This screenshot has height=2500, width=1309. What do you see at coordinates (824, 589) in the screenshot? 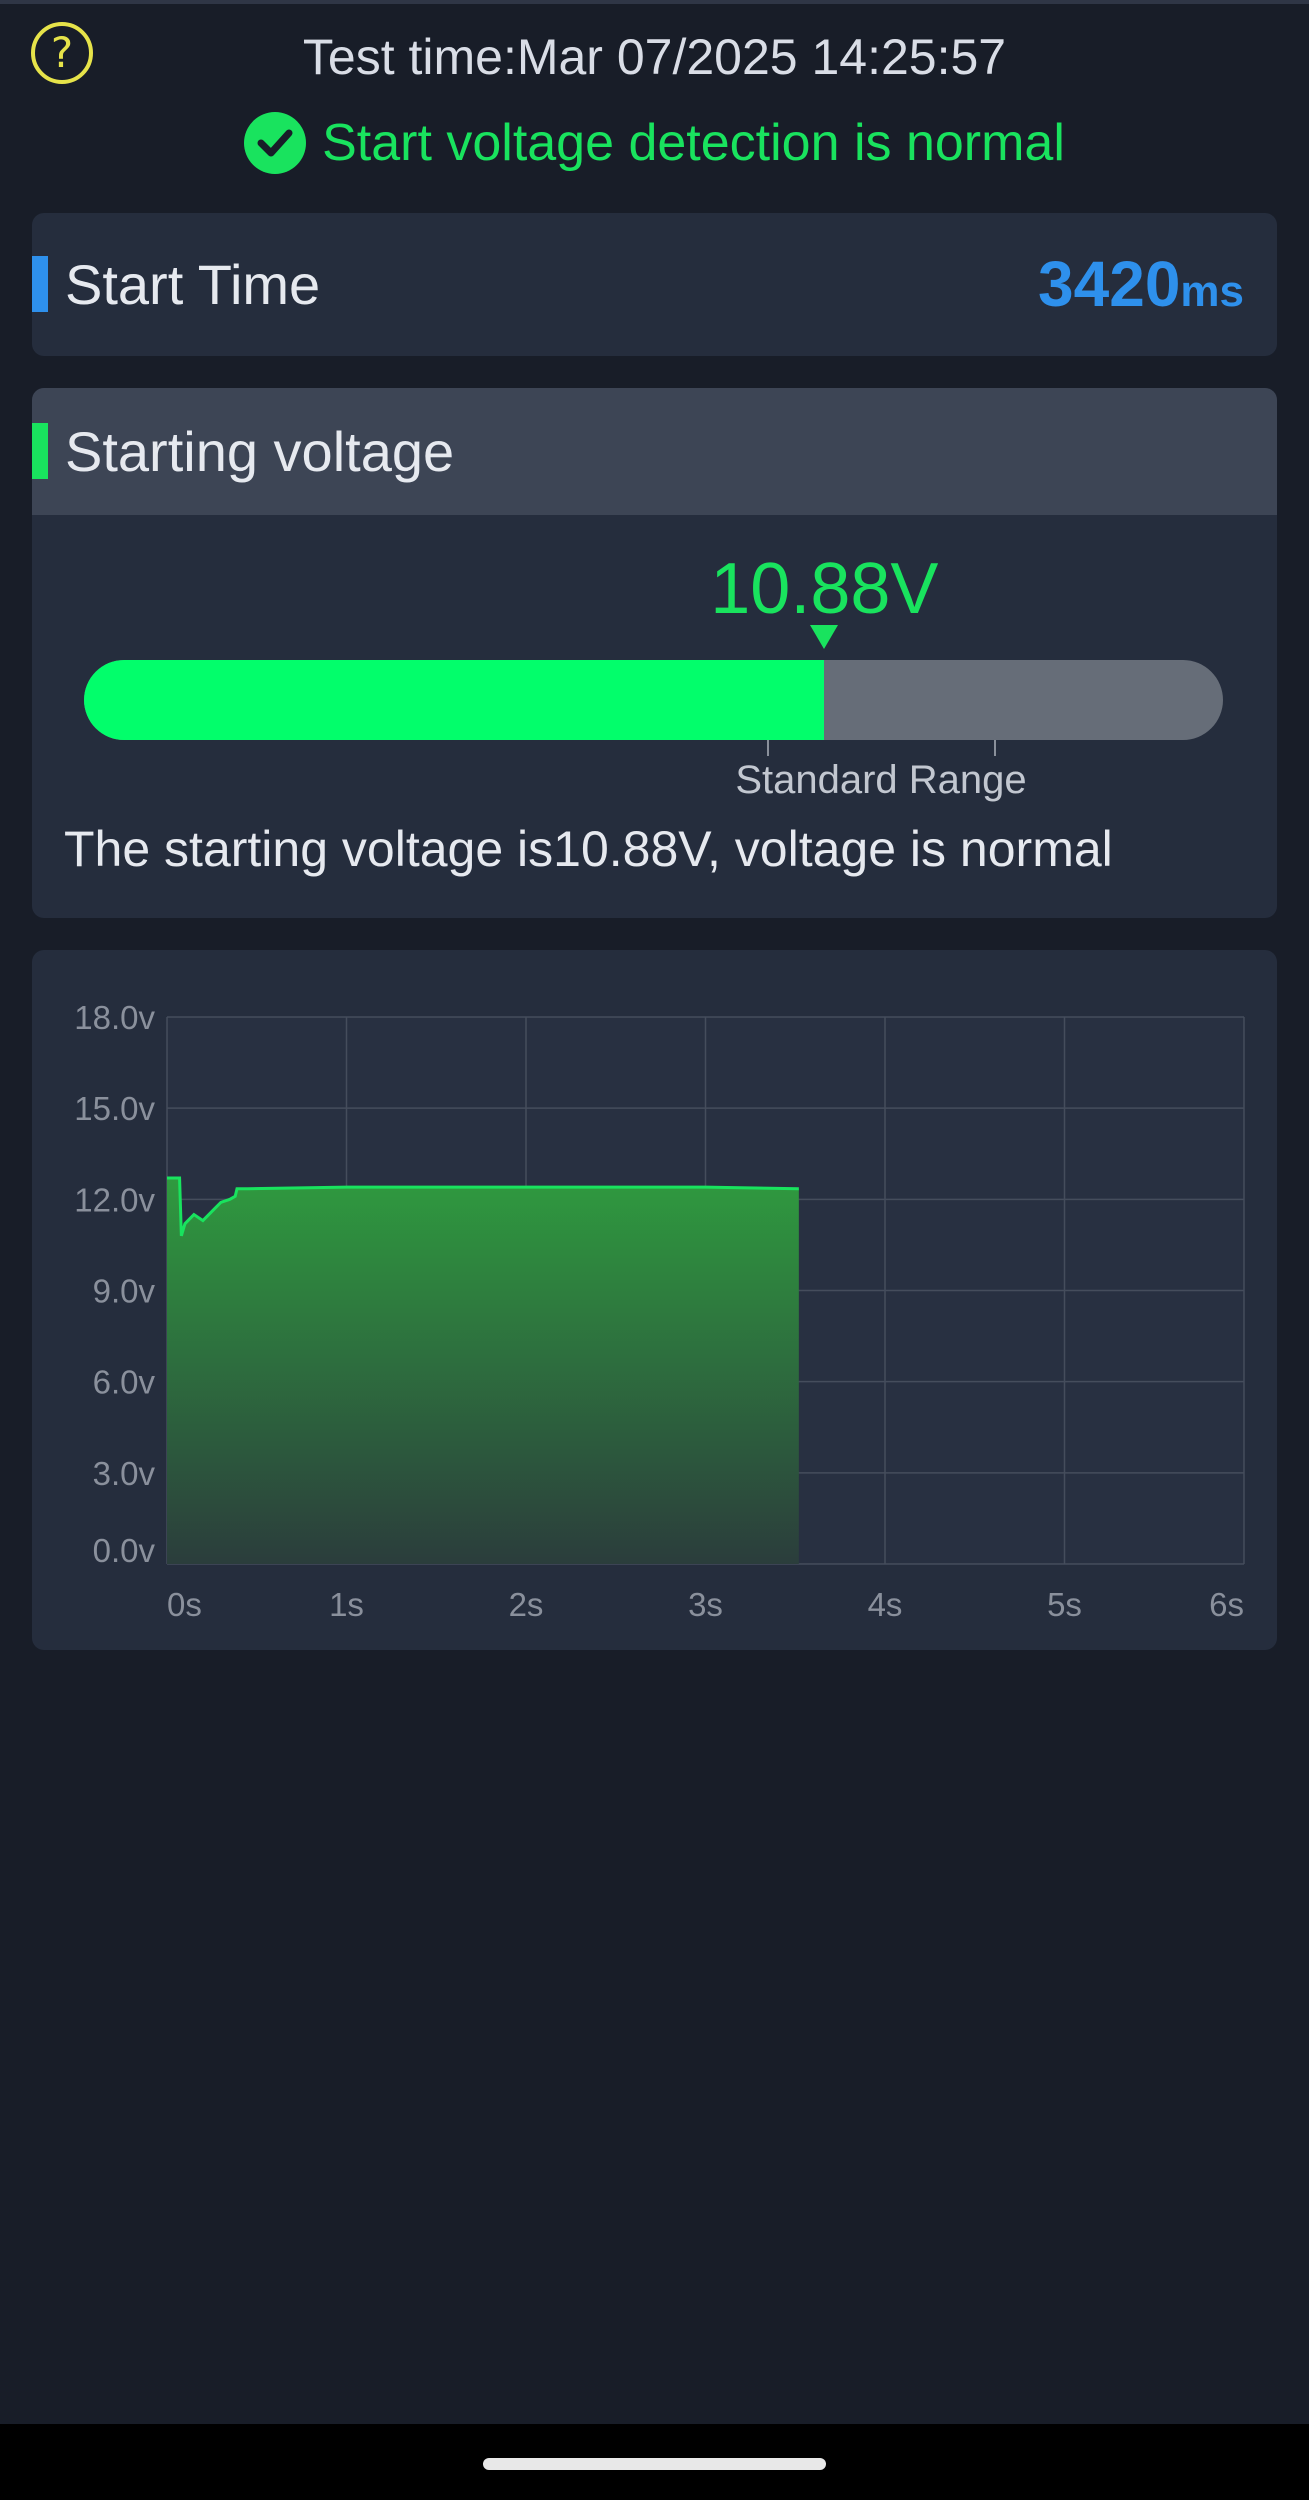
I see `voltage-reading: 10.88V` at bounding box center [824, 589].